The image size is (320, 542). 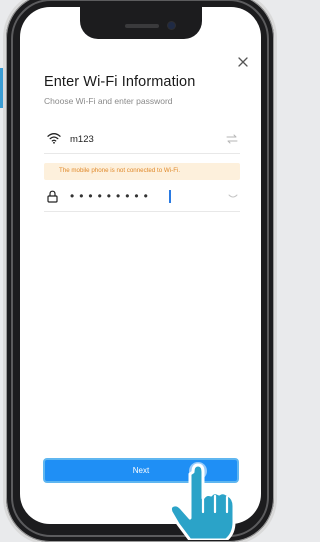 What do you see at coordinates (54, 138) in the screenshot?
I see `wifi-icon` at bounding box center [54, 138].